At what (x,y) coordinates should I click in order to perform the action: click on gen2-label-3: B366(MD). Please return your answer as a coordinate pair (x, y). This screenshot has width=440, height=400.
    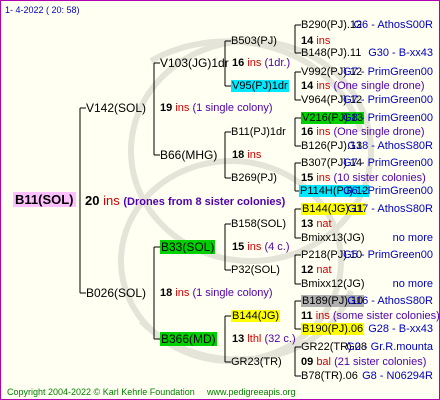
    Looking at the image, I should click on (188, 339).